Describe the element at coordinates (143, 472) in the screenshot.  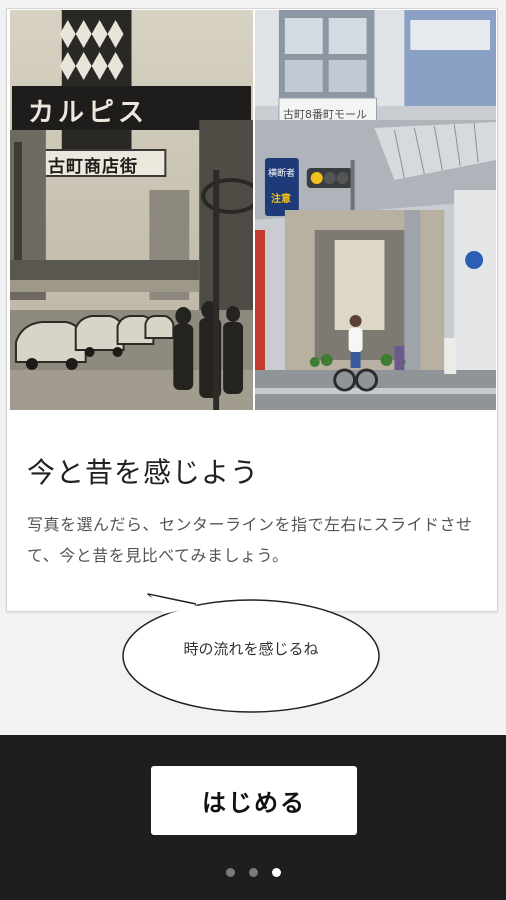
I see `card-title: 今と昔を感じよう` at that location.